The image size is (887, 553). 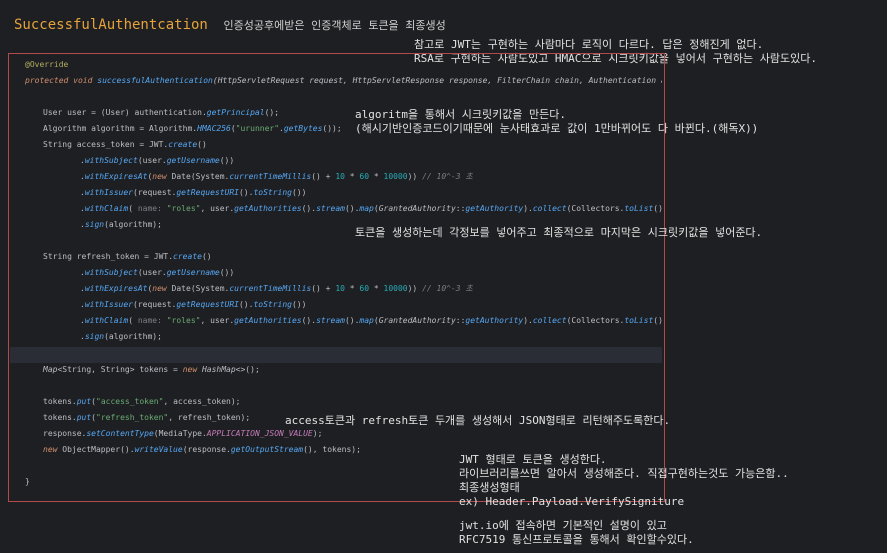 I want to click on current-line-highlight, so click(x=336, y=355).